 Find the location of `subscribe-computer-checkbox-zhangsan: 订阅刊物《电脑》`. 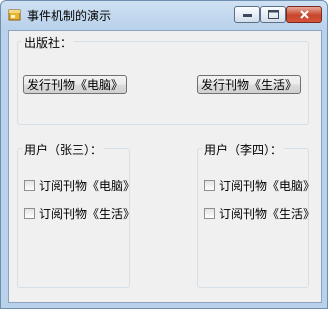

subscribe-computer-checkbox-zhangsan: 订阅刊物《电脑》 is located at coordinates (79, 185).